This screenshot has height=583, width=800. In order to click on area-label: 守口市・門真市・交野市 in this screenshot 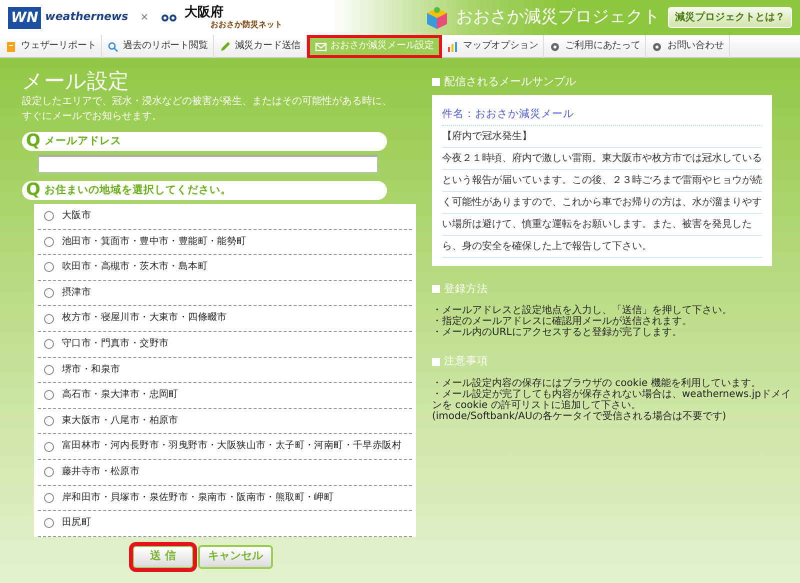, I will do `click(115, 344)`.